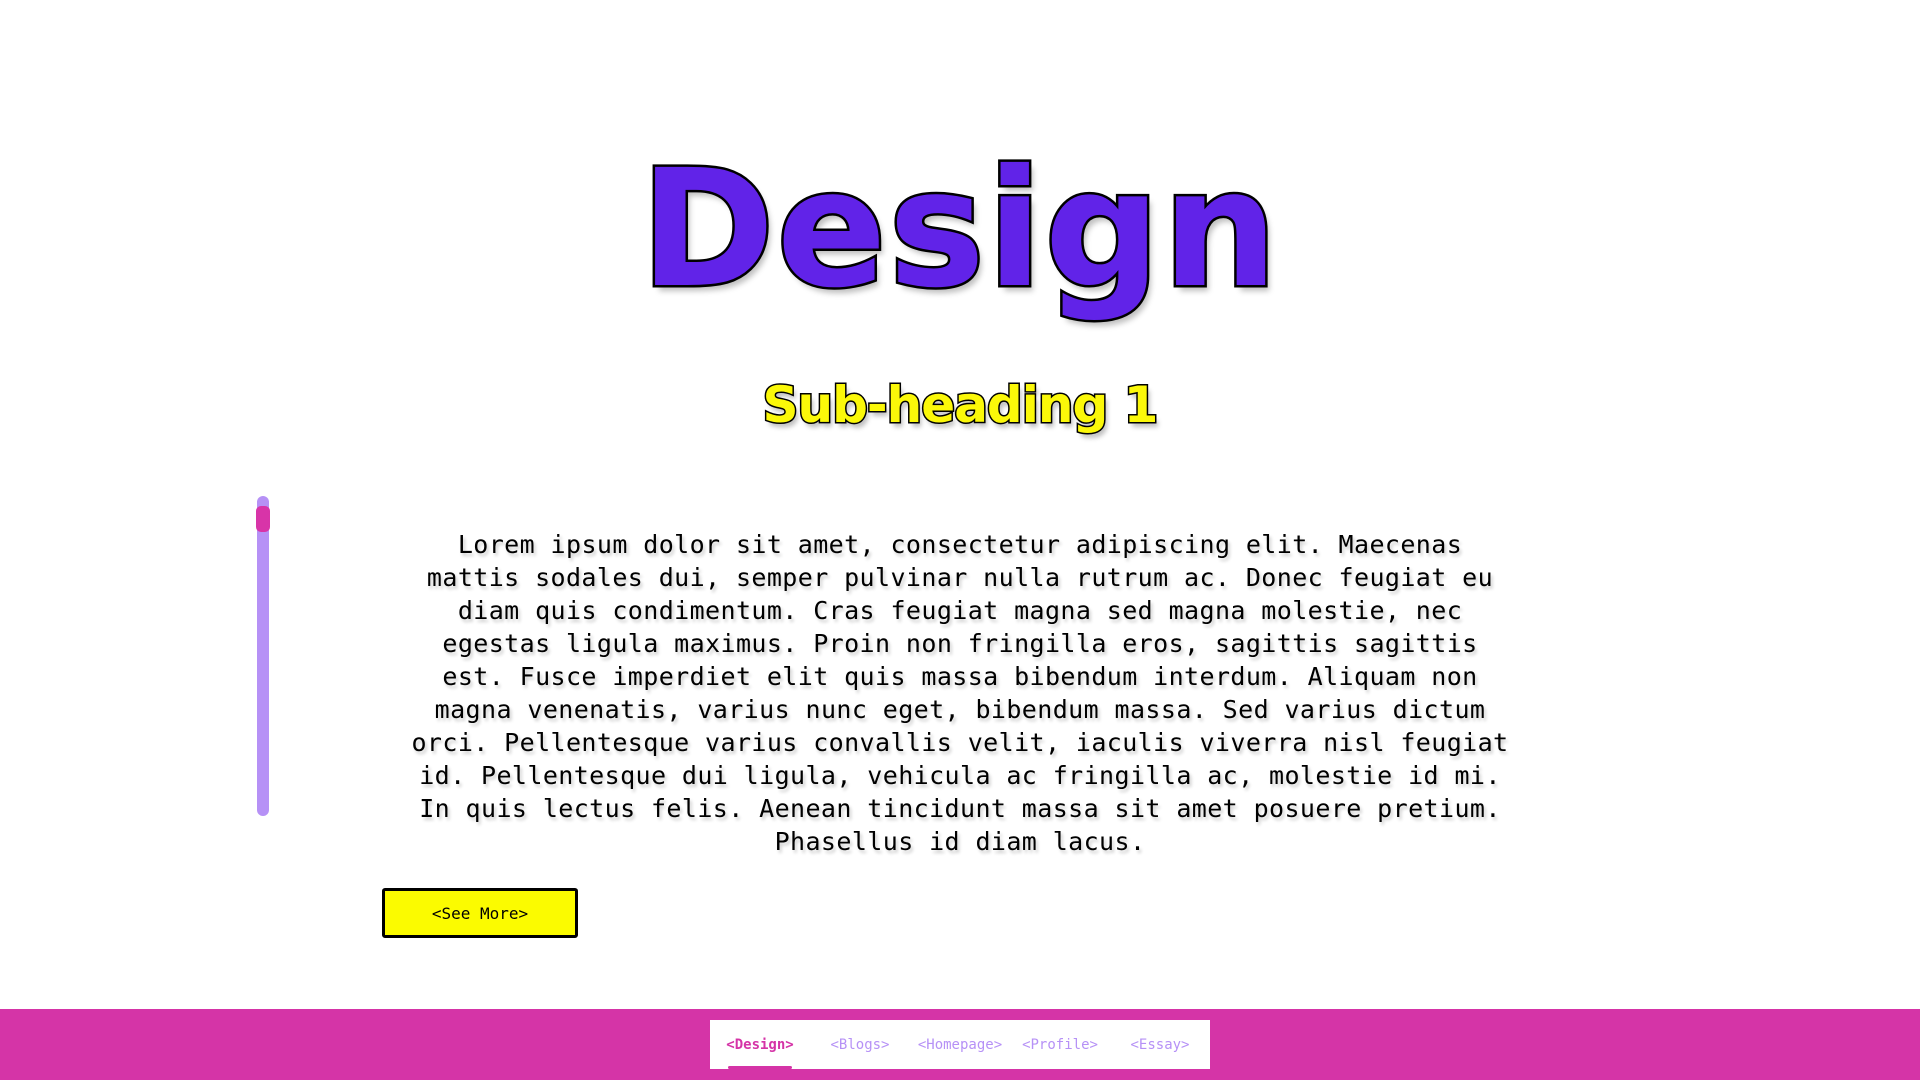 Image resolution: width=1920 pixels, height=1080 pixels. Describe the element at coordinates (760, 1067) in the screenshot. I see `nav-active-indicator` at that location.